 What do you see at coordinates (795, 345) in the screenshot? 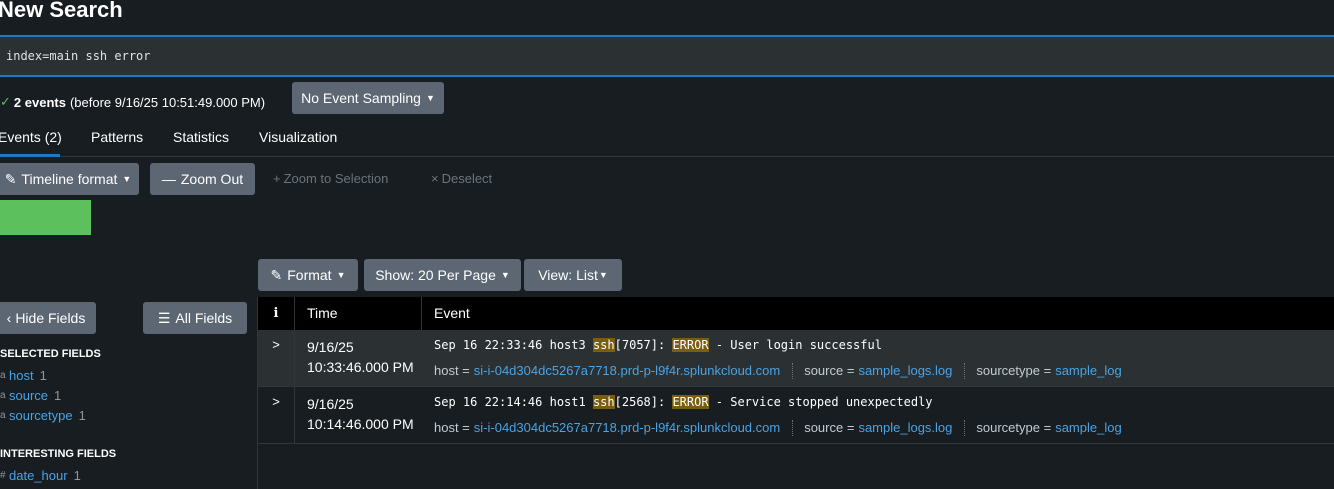
I see `raw-text: - User login successful` at bounding box center [795, 345].